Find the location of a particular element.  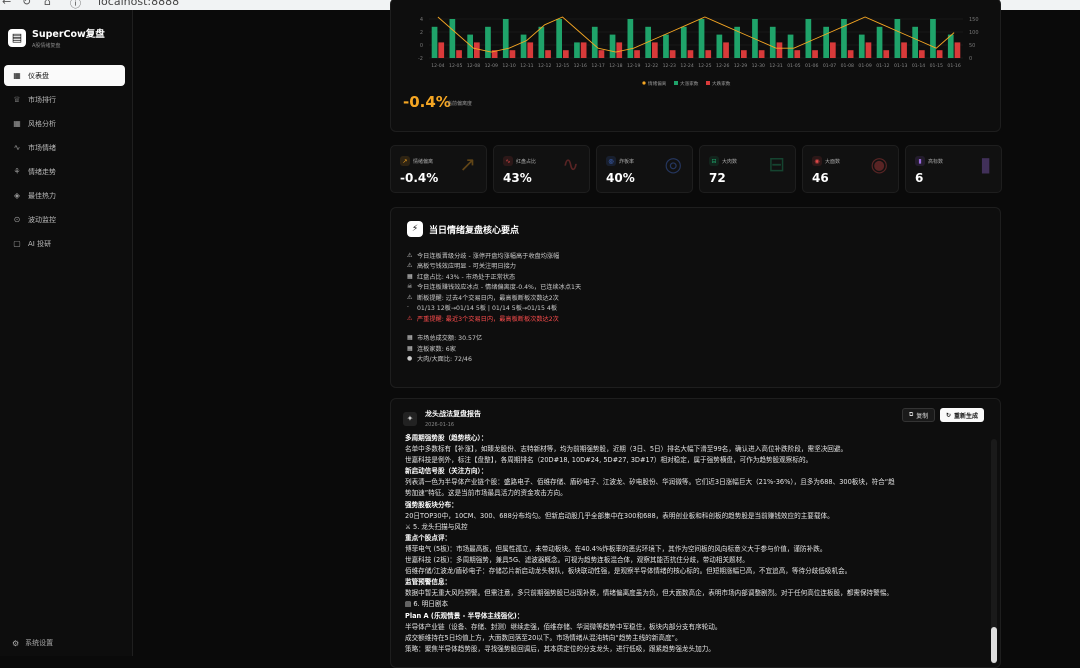

x-tick-label: 01-13 is located at coordinates (900, 66).